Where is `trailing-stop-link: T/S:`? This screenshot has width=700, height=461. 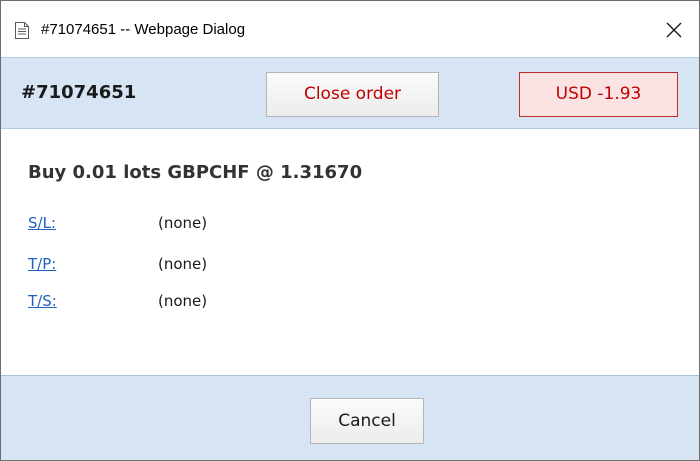 trailing-stop-link: T/S: is located at coordinates (42, 301).